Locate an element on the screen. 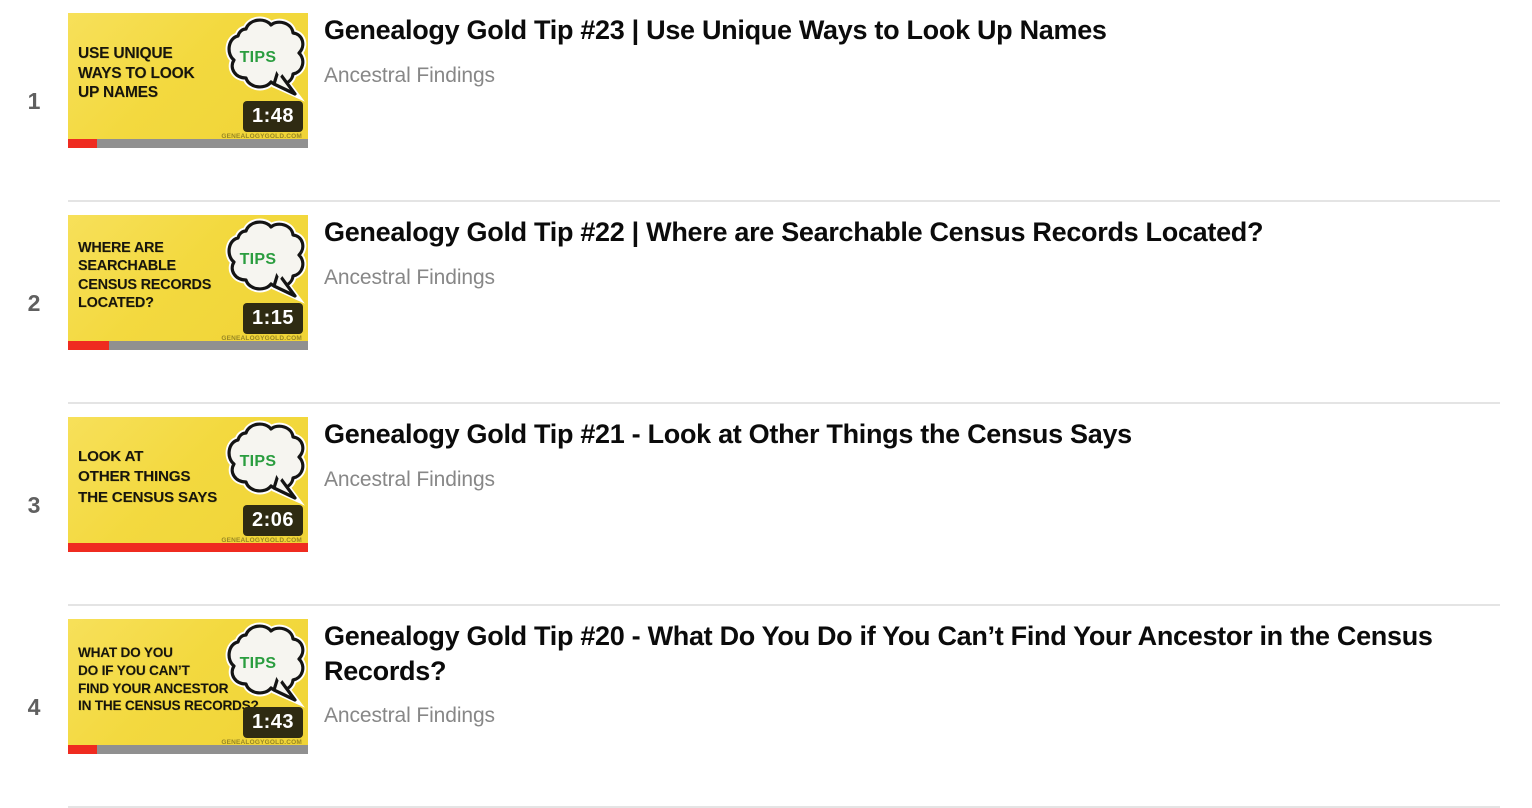  playlist-index: 4 is located at coordinates (34, 707).